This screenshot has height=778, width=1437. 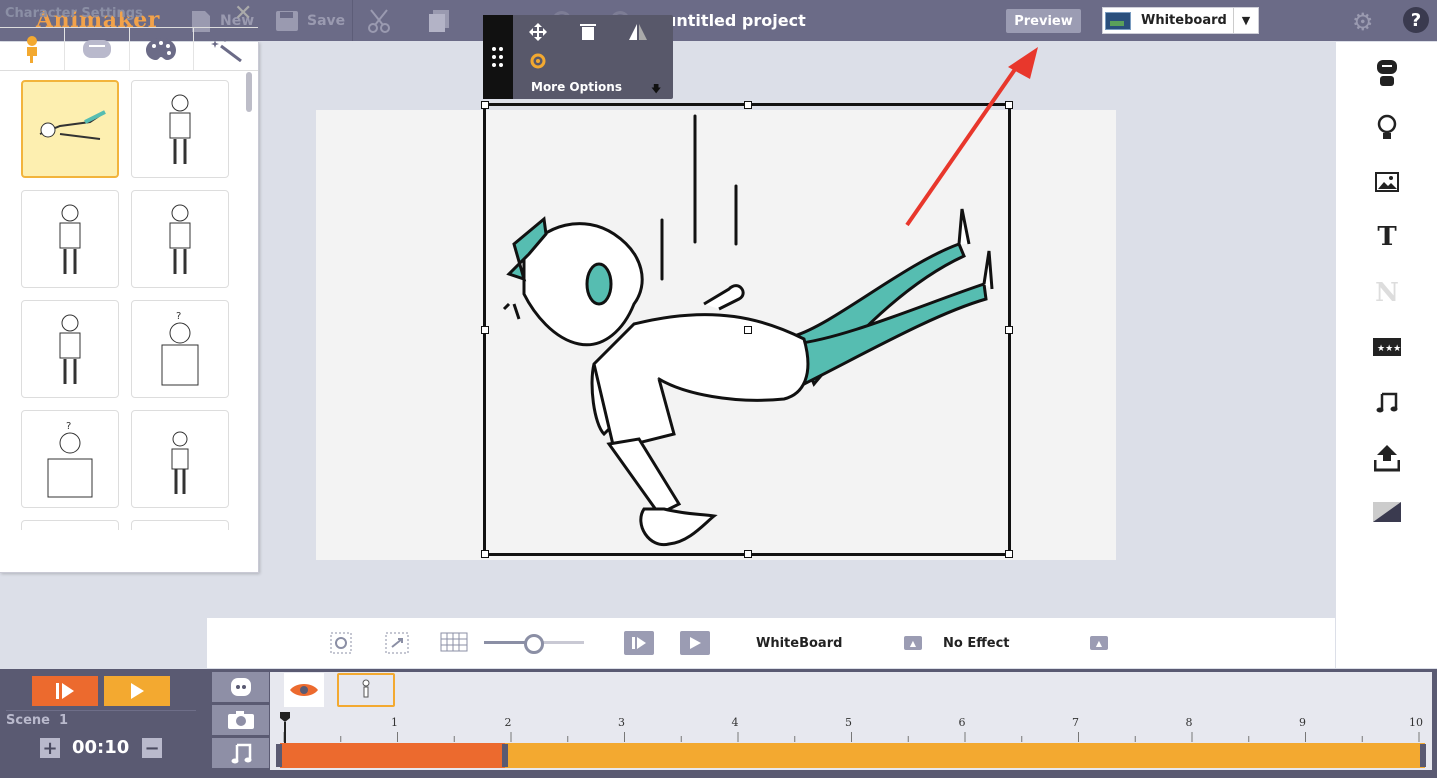 I want to click on eye-icon, so click(x=304, y=690).